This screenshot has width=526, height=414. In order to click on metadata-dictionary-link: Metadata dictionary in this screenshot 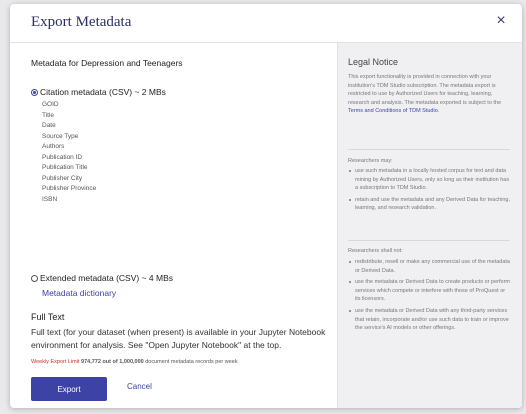, I will do `click(79, 293)`.